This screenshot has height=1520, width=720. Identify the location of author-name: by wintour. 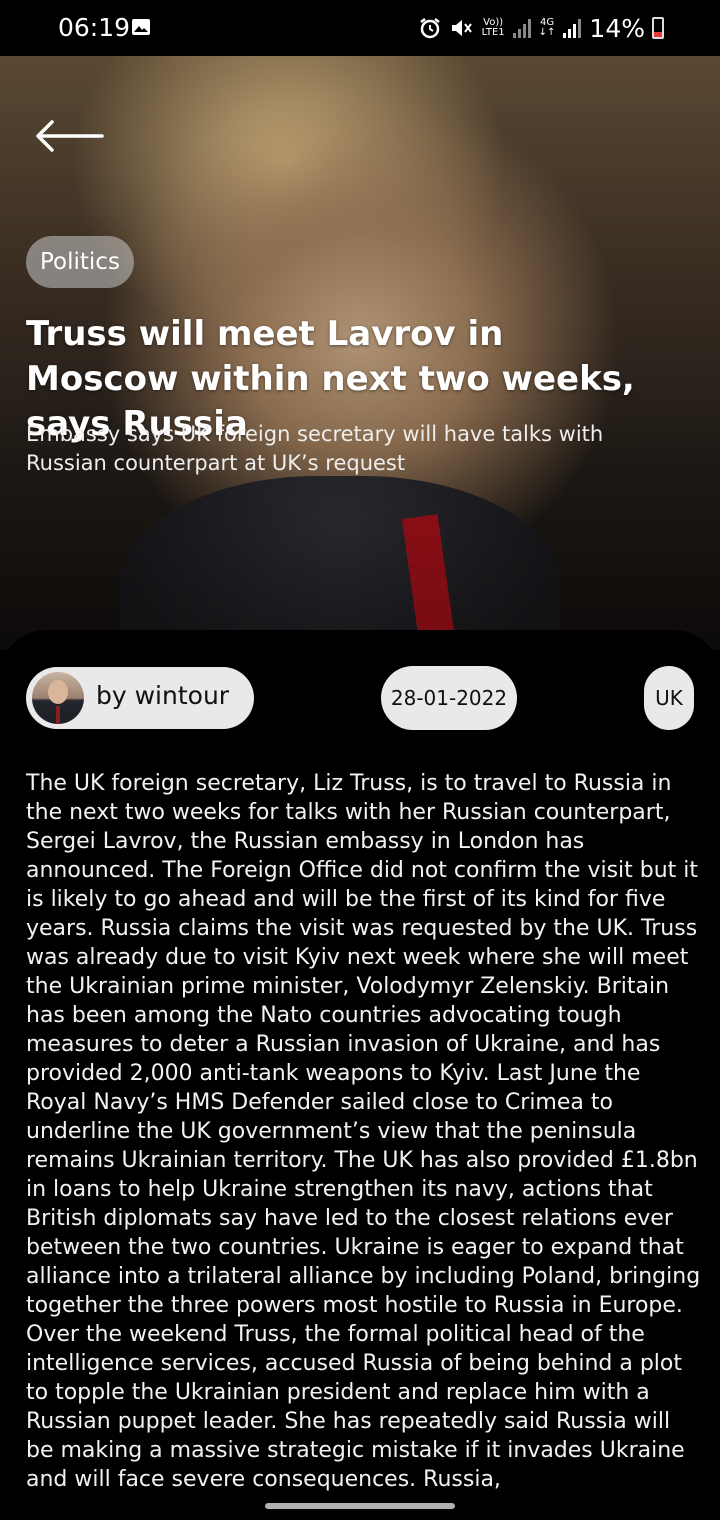
(163, 695).